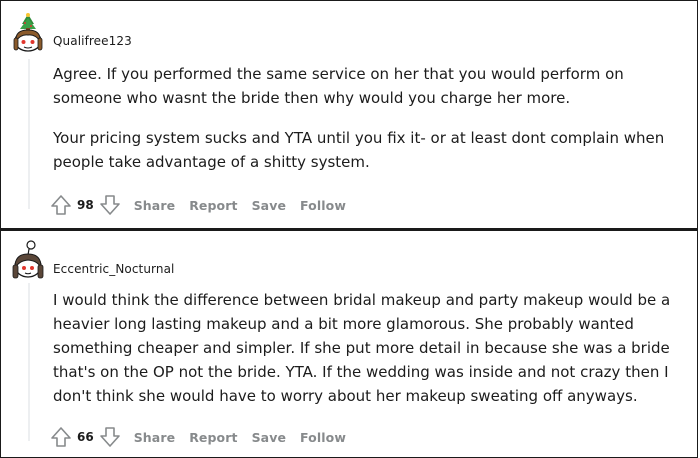 The height and width of the screenshot is (458, 700). I want to click on comment-action-bar: 98 Share Report Save Follow, so click(197, 205).